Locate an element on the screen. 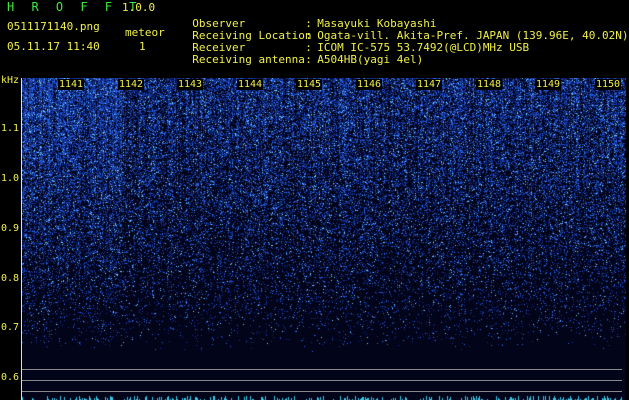 The height and width of the screenshot is (400, 629). file-name: 0511171140.png is located at coordinates (53, 26).